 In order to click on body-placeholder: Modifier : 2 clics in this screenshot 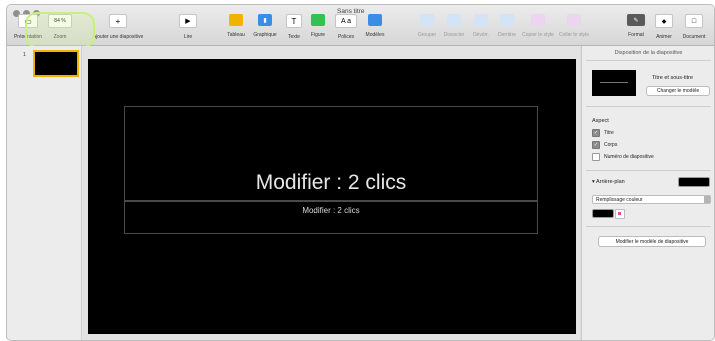, I will do `click(331, 217)`.